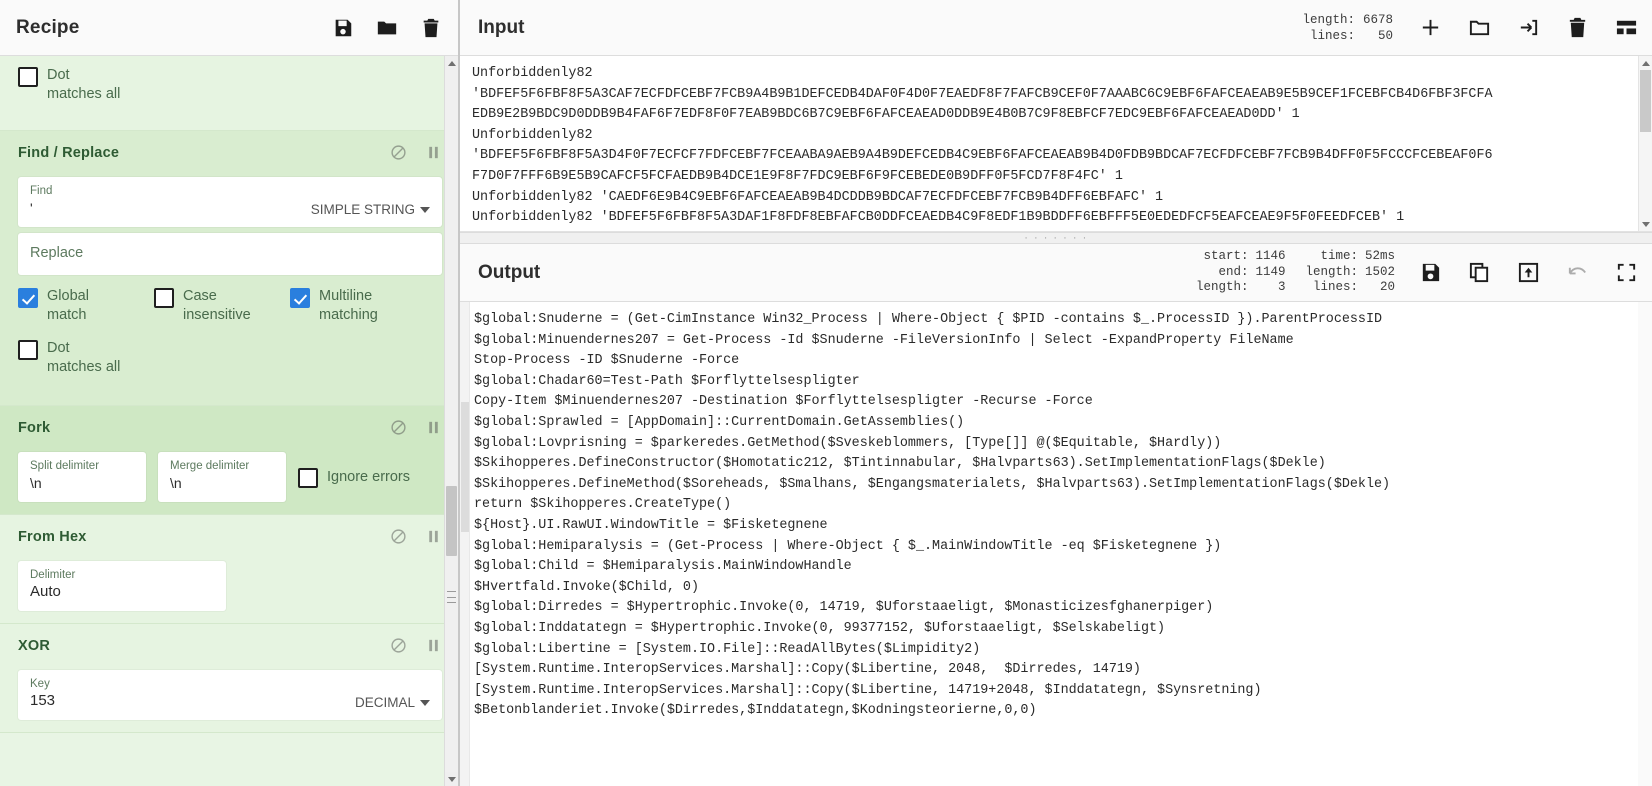 This screenshot has height=786, width=1652. What do you see at coordinates (166, 208) in the screenshot?
I see `find-value: '` at bounding box center [166, 208].